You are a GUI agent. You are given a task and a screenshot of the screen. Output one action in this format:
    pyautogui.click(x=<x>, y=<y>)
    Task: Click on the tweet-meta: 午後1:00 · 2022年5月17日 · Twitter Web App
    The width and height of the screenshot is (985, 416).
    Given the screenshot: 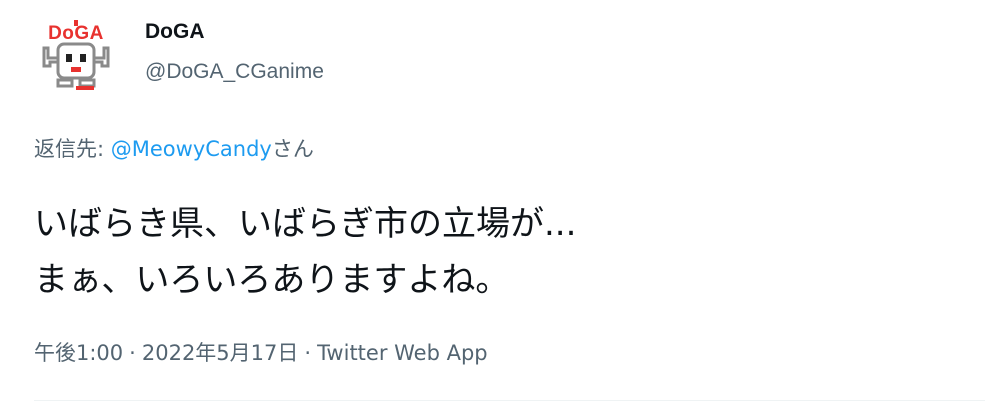 What is the action you would take?
    pyautogui.click(x=261, y=353)
    